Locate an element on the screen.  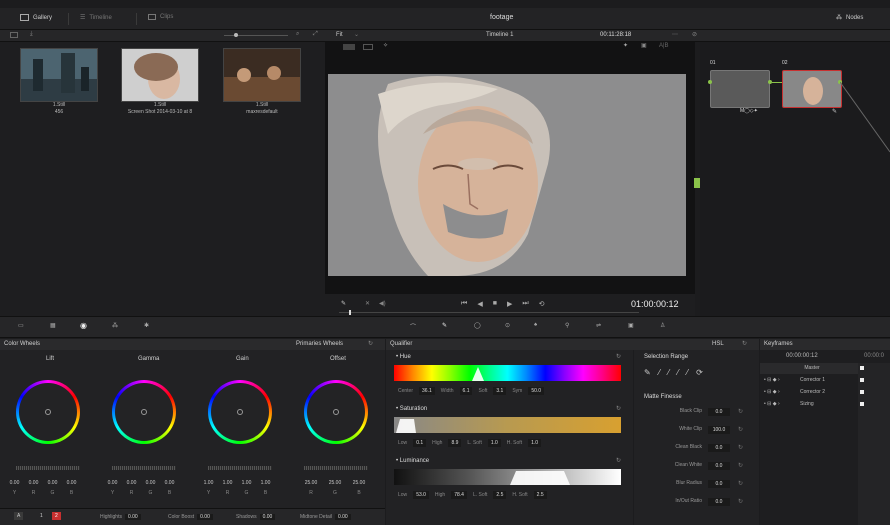
gain-g-value: 1.00 is located at coordinates (246, 483).